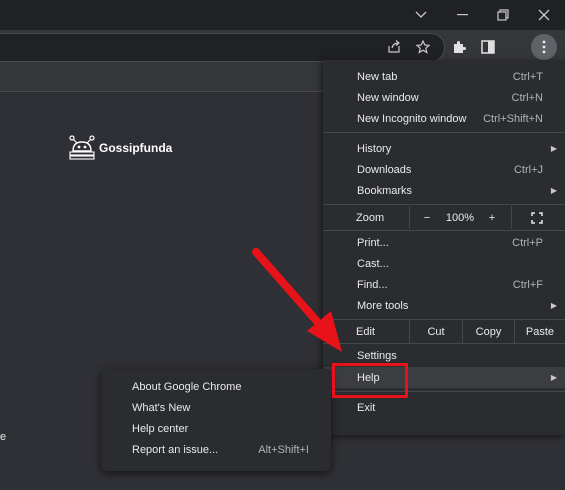  What do you see at coordinates (444, 284) in the screenshot?
I see `menu-item-find: Find... Ctrl+F` at bounding box center [444, 284].